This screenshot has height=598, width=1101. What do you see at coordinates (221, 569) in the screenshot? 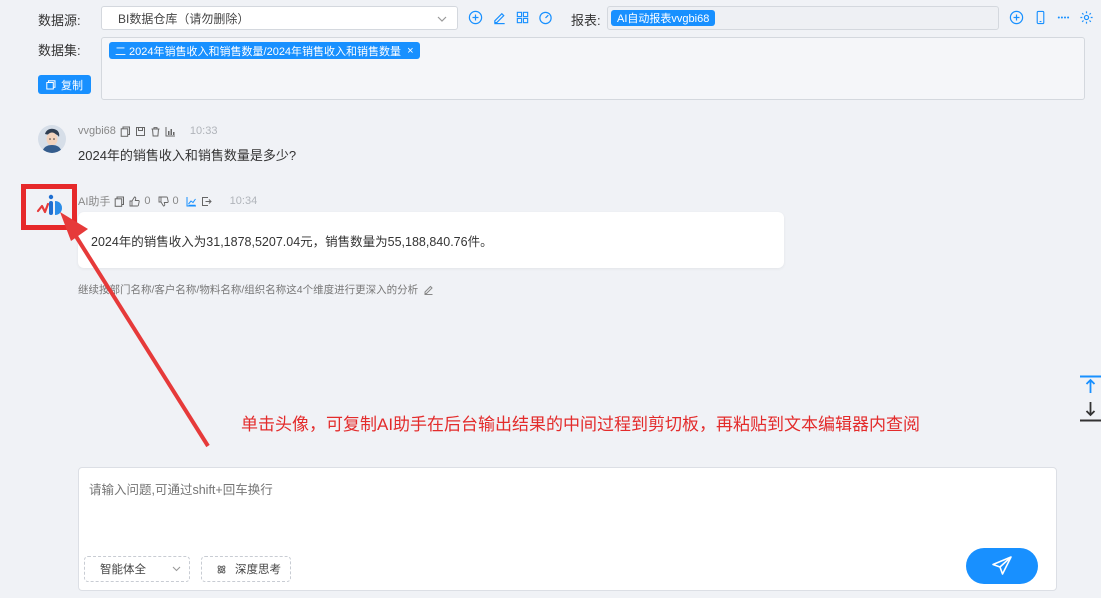
I see `atom-icon` at bounding box center [221, 569].